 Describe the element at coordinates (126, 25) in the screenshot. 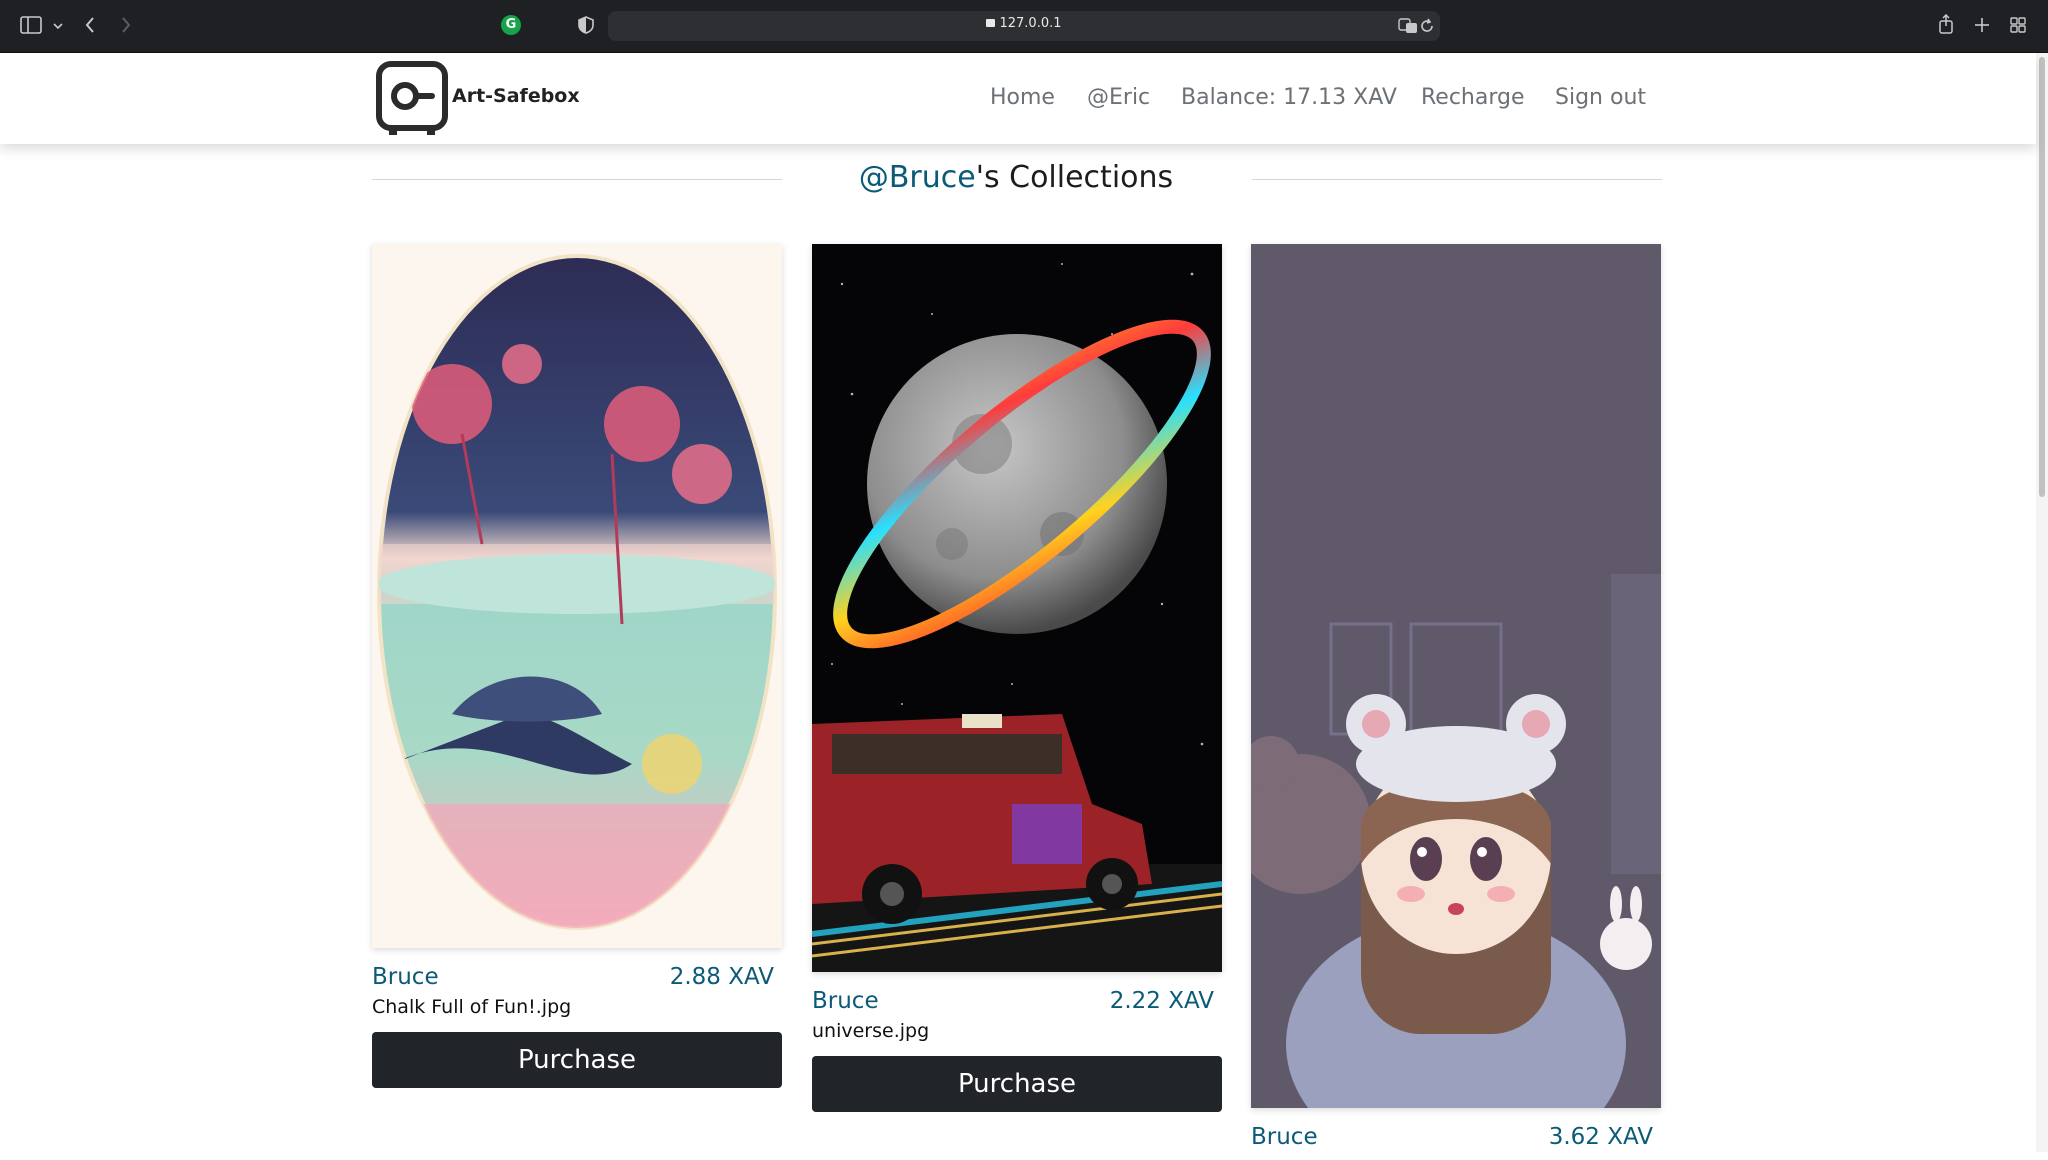

I see `forward-icon` at that location.